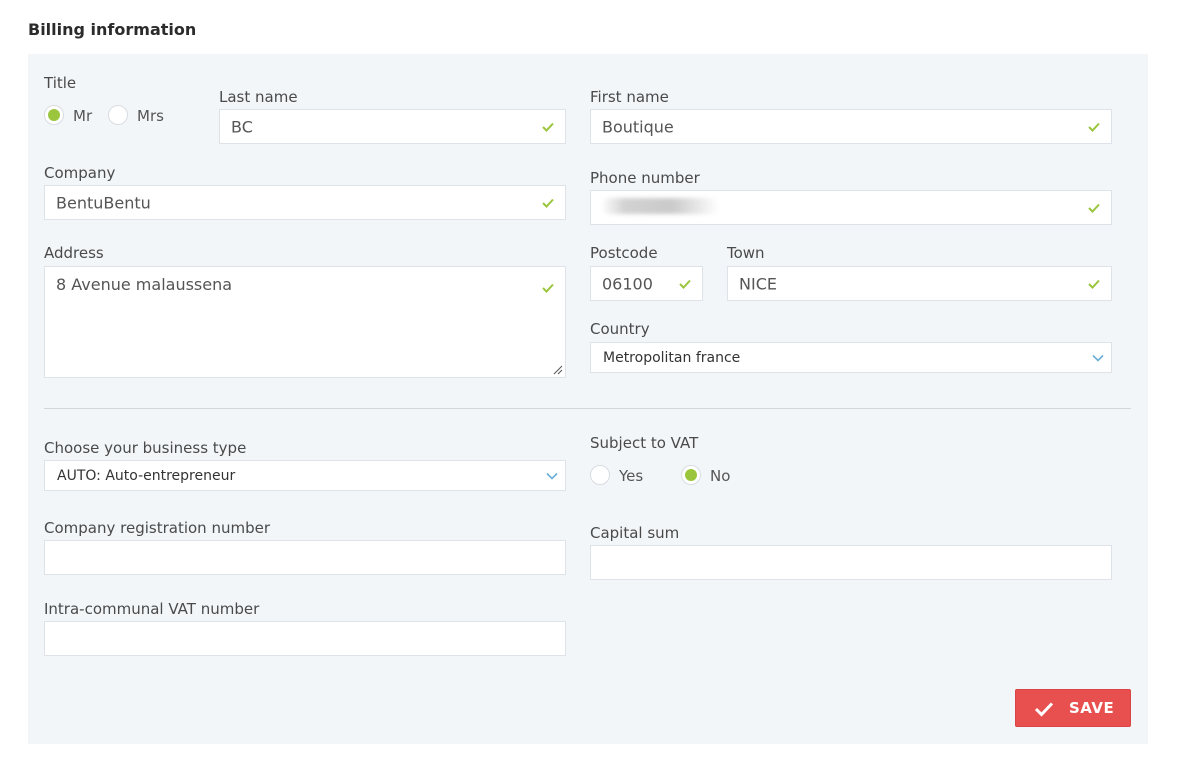  I want to click on address-label: Address, so click(74, 253).